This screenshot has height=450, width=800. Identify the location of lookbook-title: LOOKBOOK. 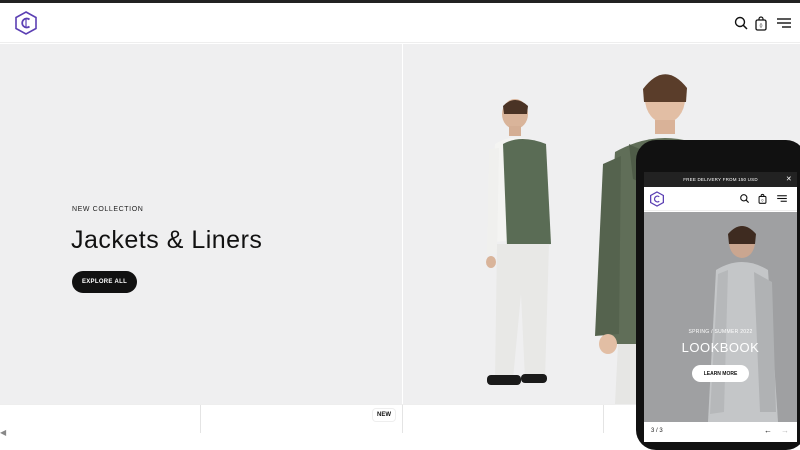
(720, 347).